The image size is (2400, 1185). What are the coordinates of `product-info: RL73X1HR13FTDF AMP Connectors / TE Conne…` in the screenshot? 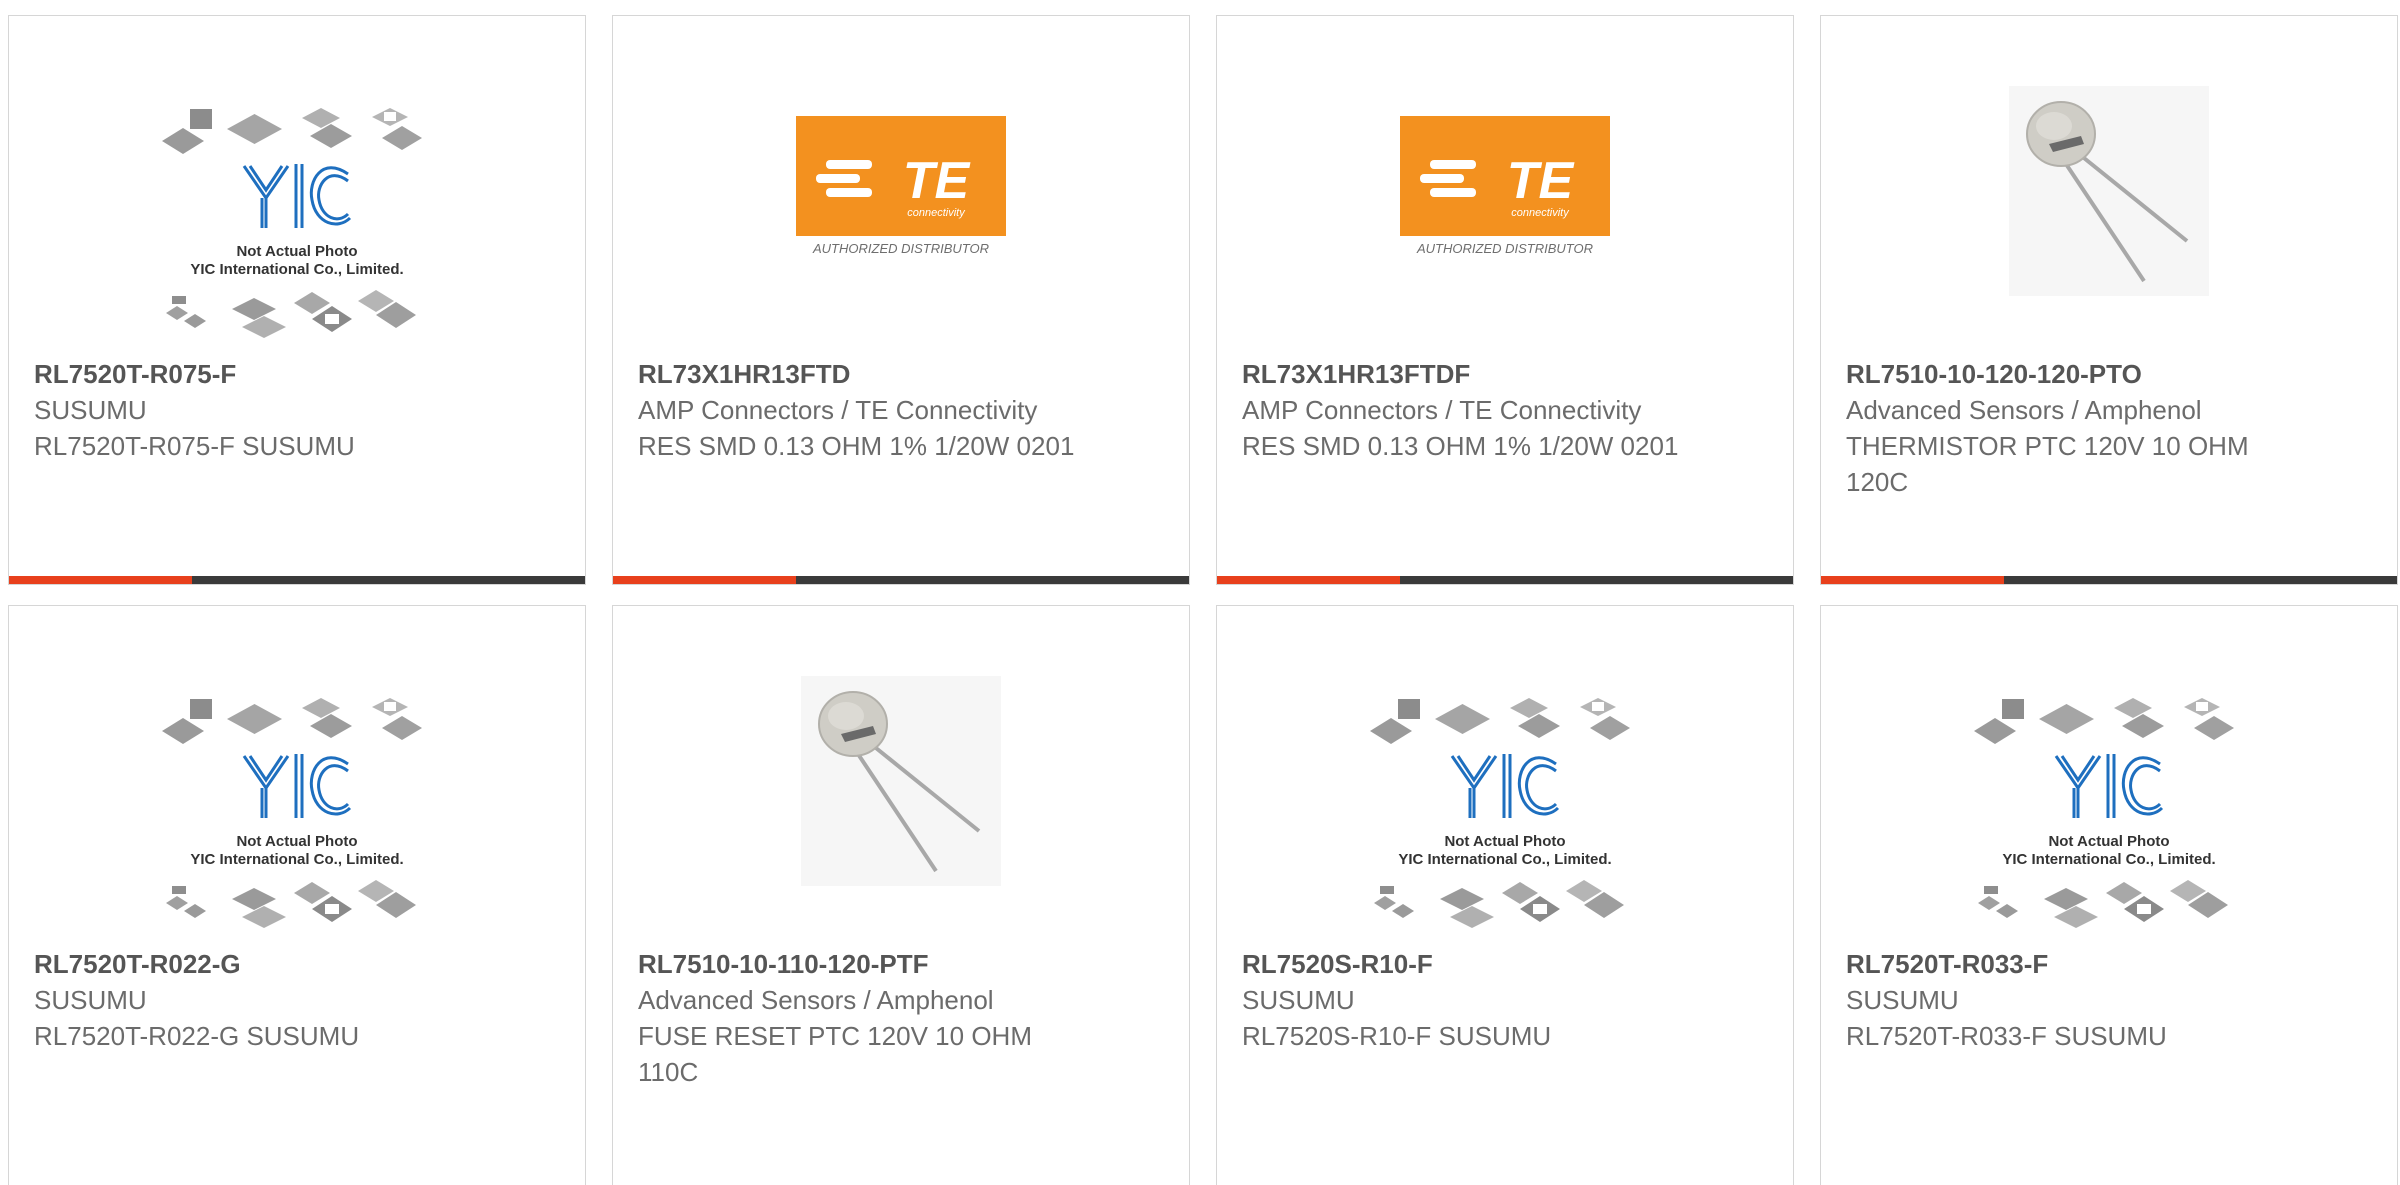 It's located at (1462, 410).